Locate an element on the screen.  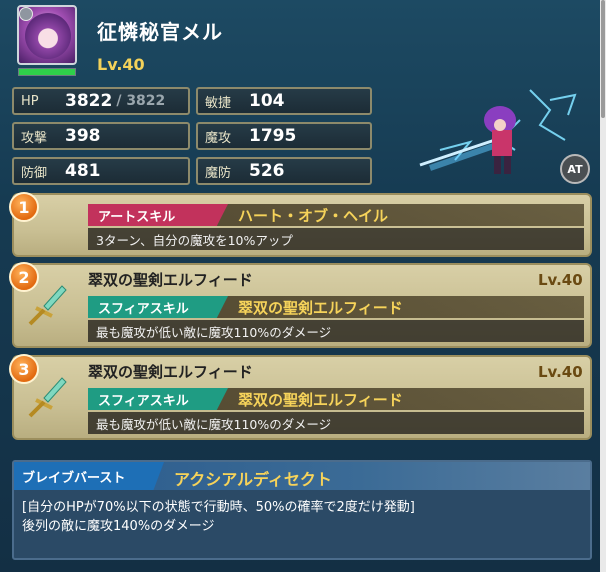
brave-burst-header: ブレイブバースト アクシアルディセクト is located at coordinates (302, 476).